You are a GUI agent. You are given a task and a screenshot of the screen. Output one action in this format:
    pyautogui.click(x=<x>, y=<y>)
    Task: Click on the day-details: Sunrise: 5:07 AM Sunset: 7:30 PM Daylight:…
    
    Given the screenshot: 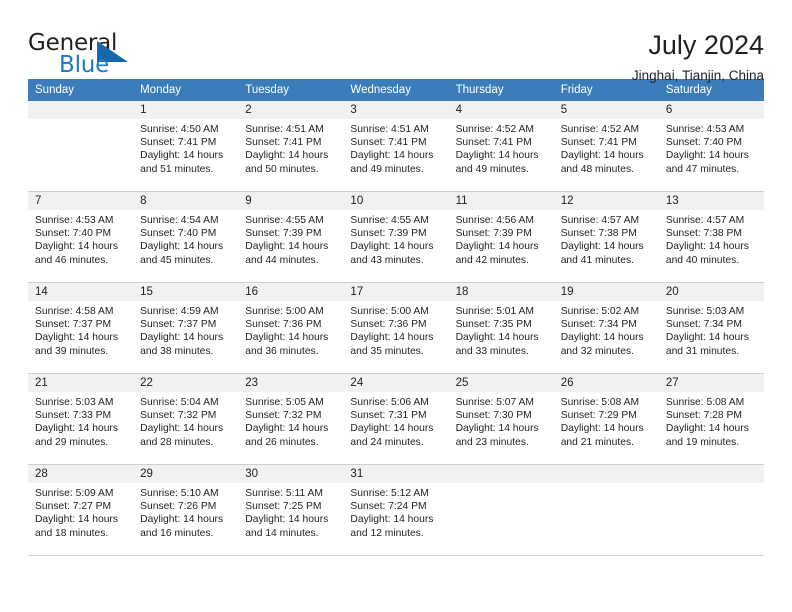 What is the action you would take?
    pyautogui.click(x=501, y=420)
    